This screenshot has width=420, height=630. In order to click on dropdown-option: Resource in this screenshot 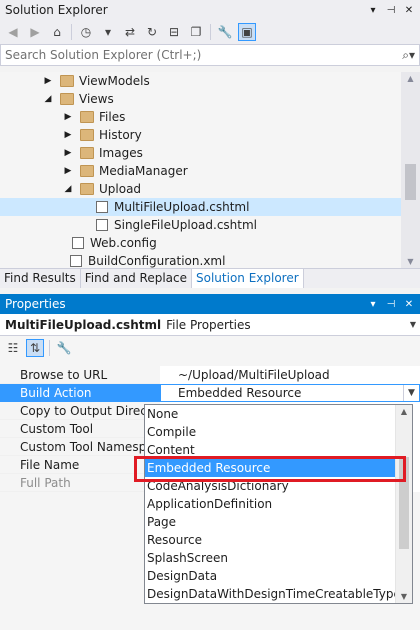, I will do `click(278, 540)`.